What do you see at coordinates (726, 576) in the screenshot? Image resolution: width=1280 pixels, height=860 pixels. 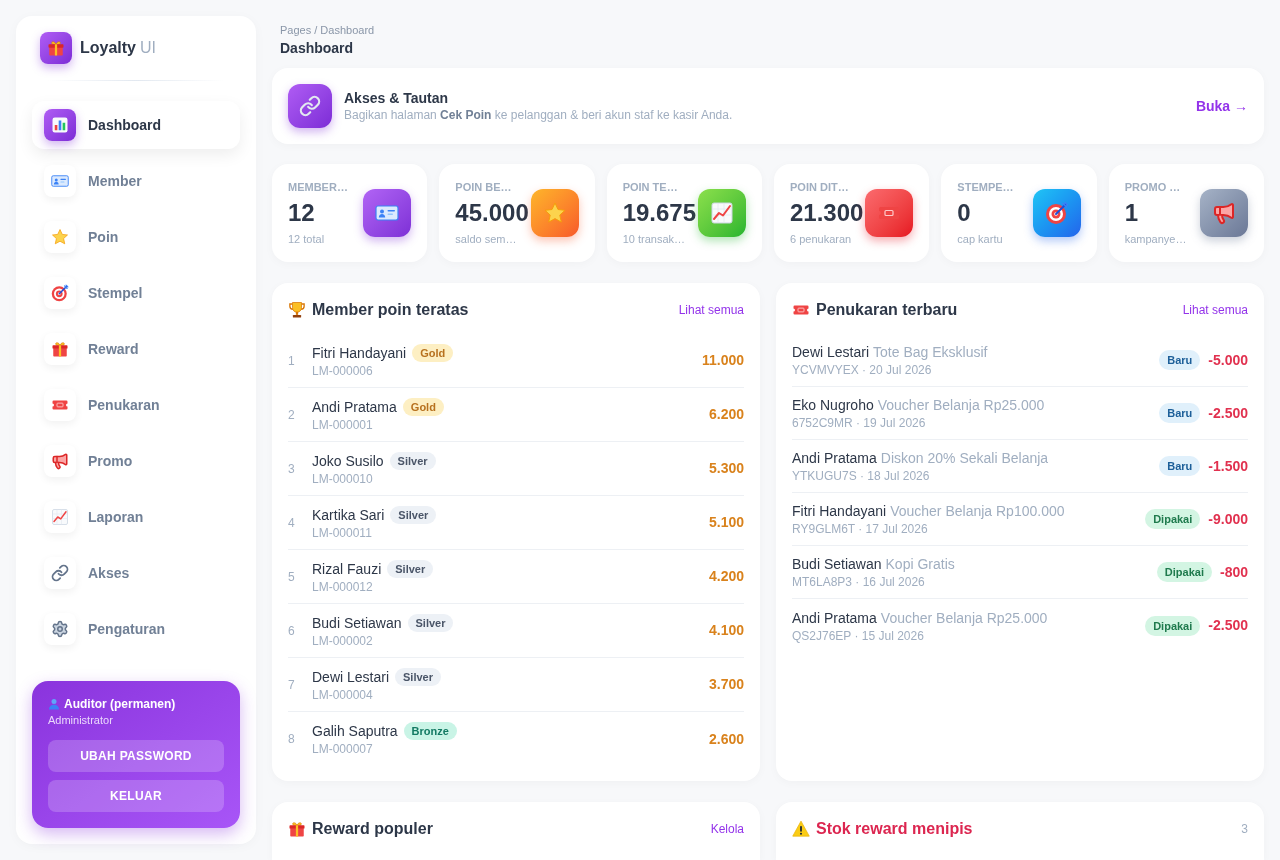 I see `member-points: 4.200` at bounding box center [726, 576].